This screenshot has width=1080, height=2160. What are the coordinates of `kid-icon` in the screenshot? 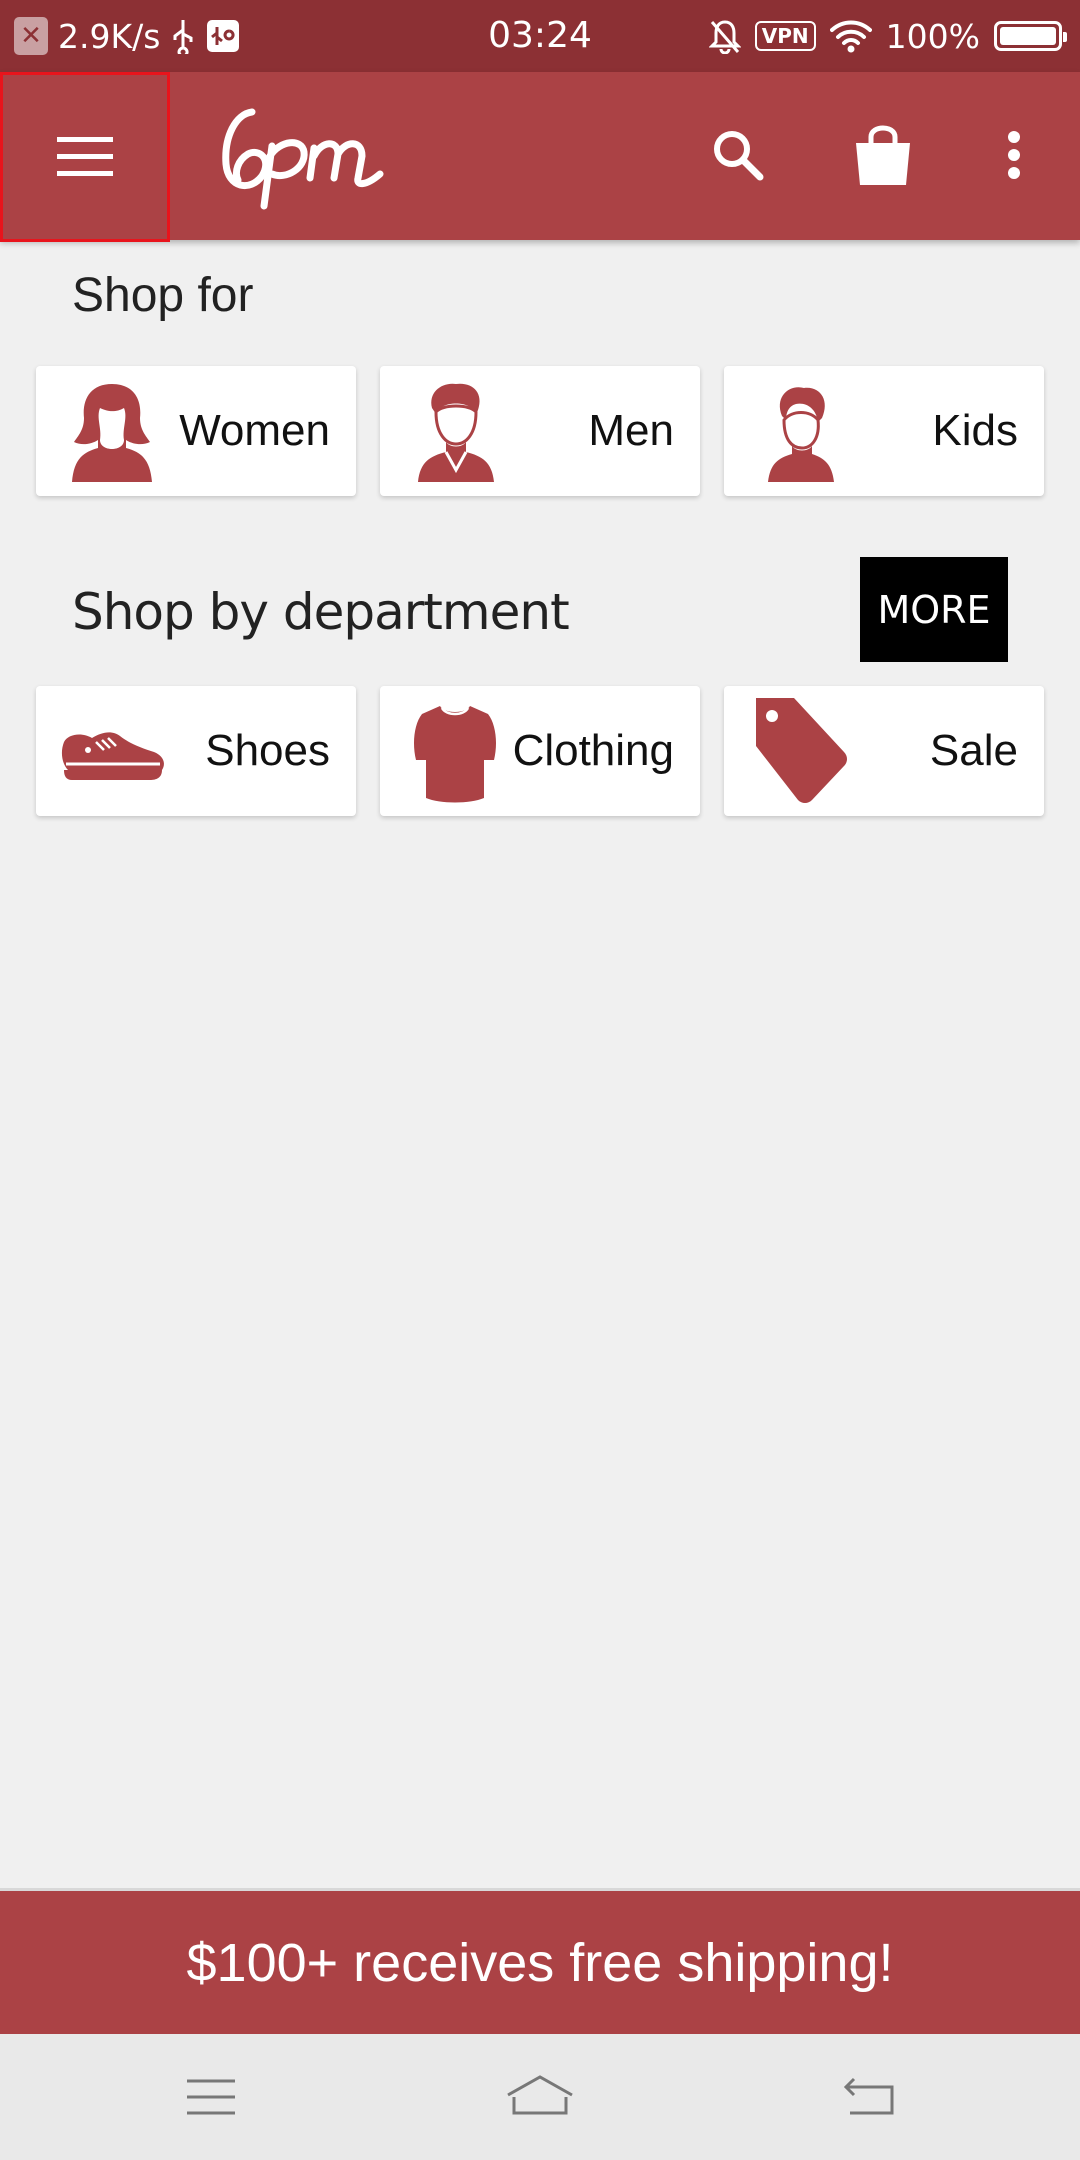 It's located at (801, 434).